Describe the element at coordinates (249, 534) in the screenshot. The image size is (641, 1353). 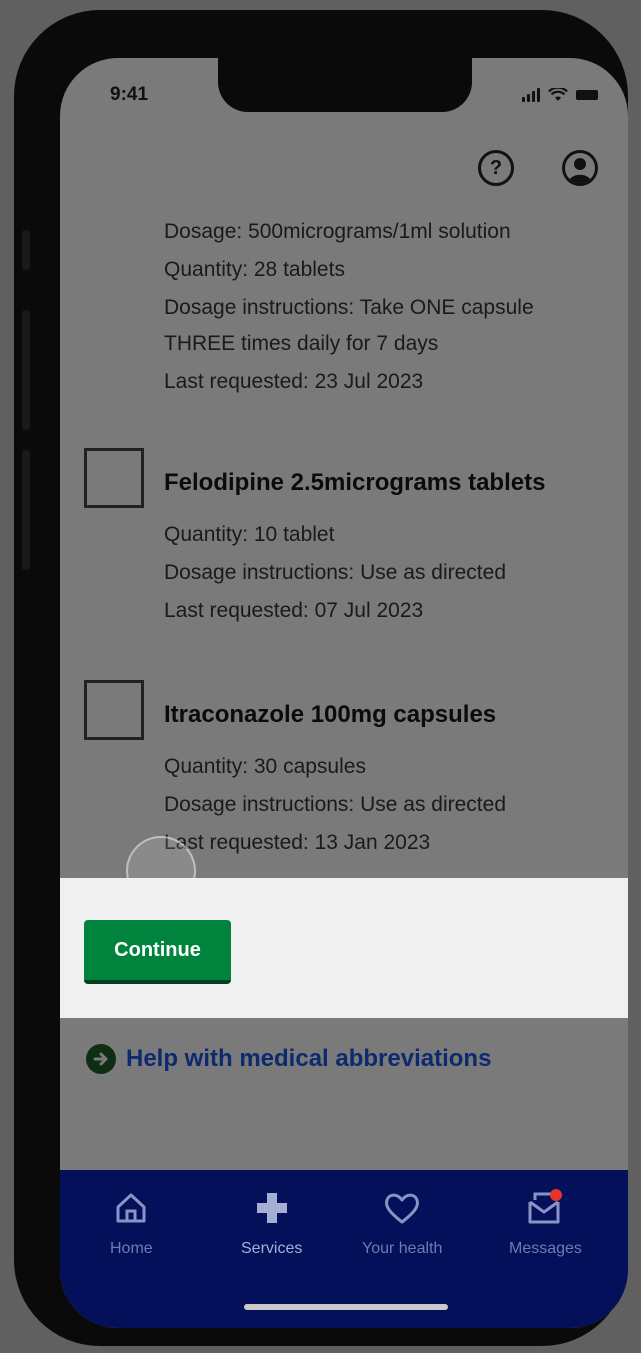
I see `medication-quantity: Quantity: 10 tablet` at that location.